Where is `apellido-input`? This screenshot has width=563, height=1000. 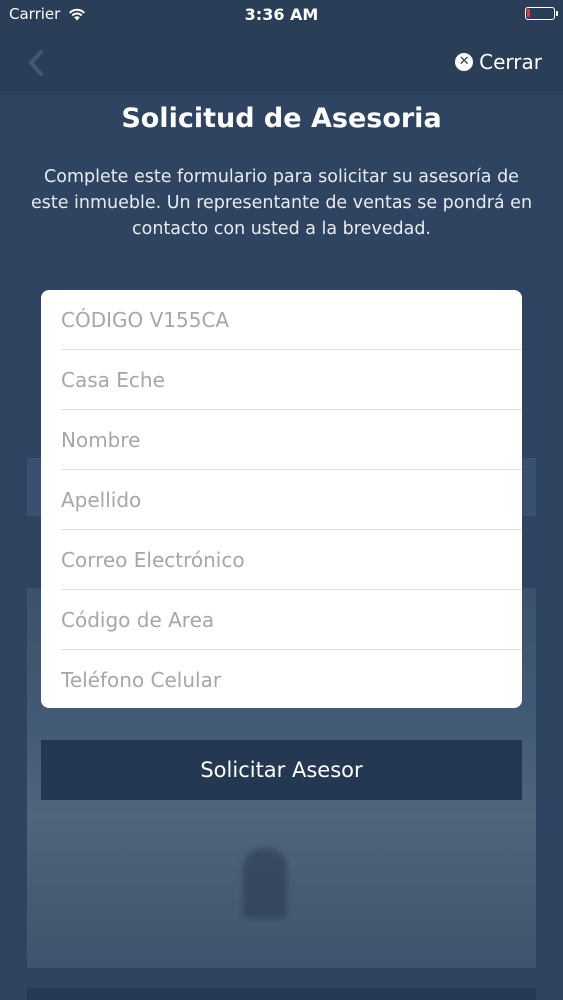
apellido-input is located at coordinates (291, 499).